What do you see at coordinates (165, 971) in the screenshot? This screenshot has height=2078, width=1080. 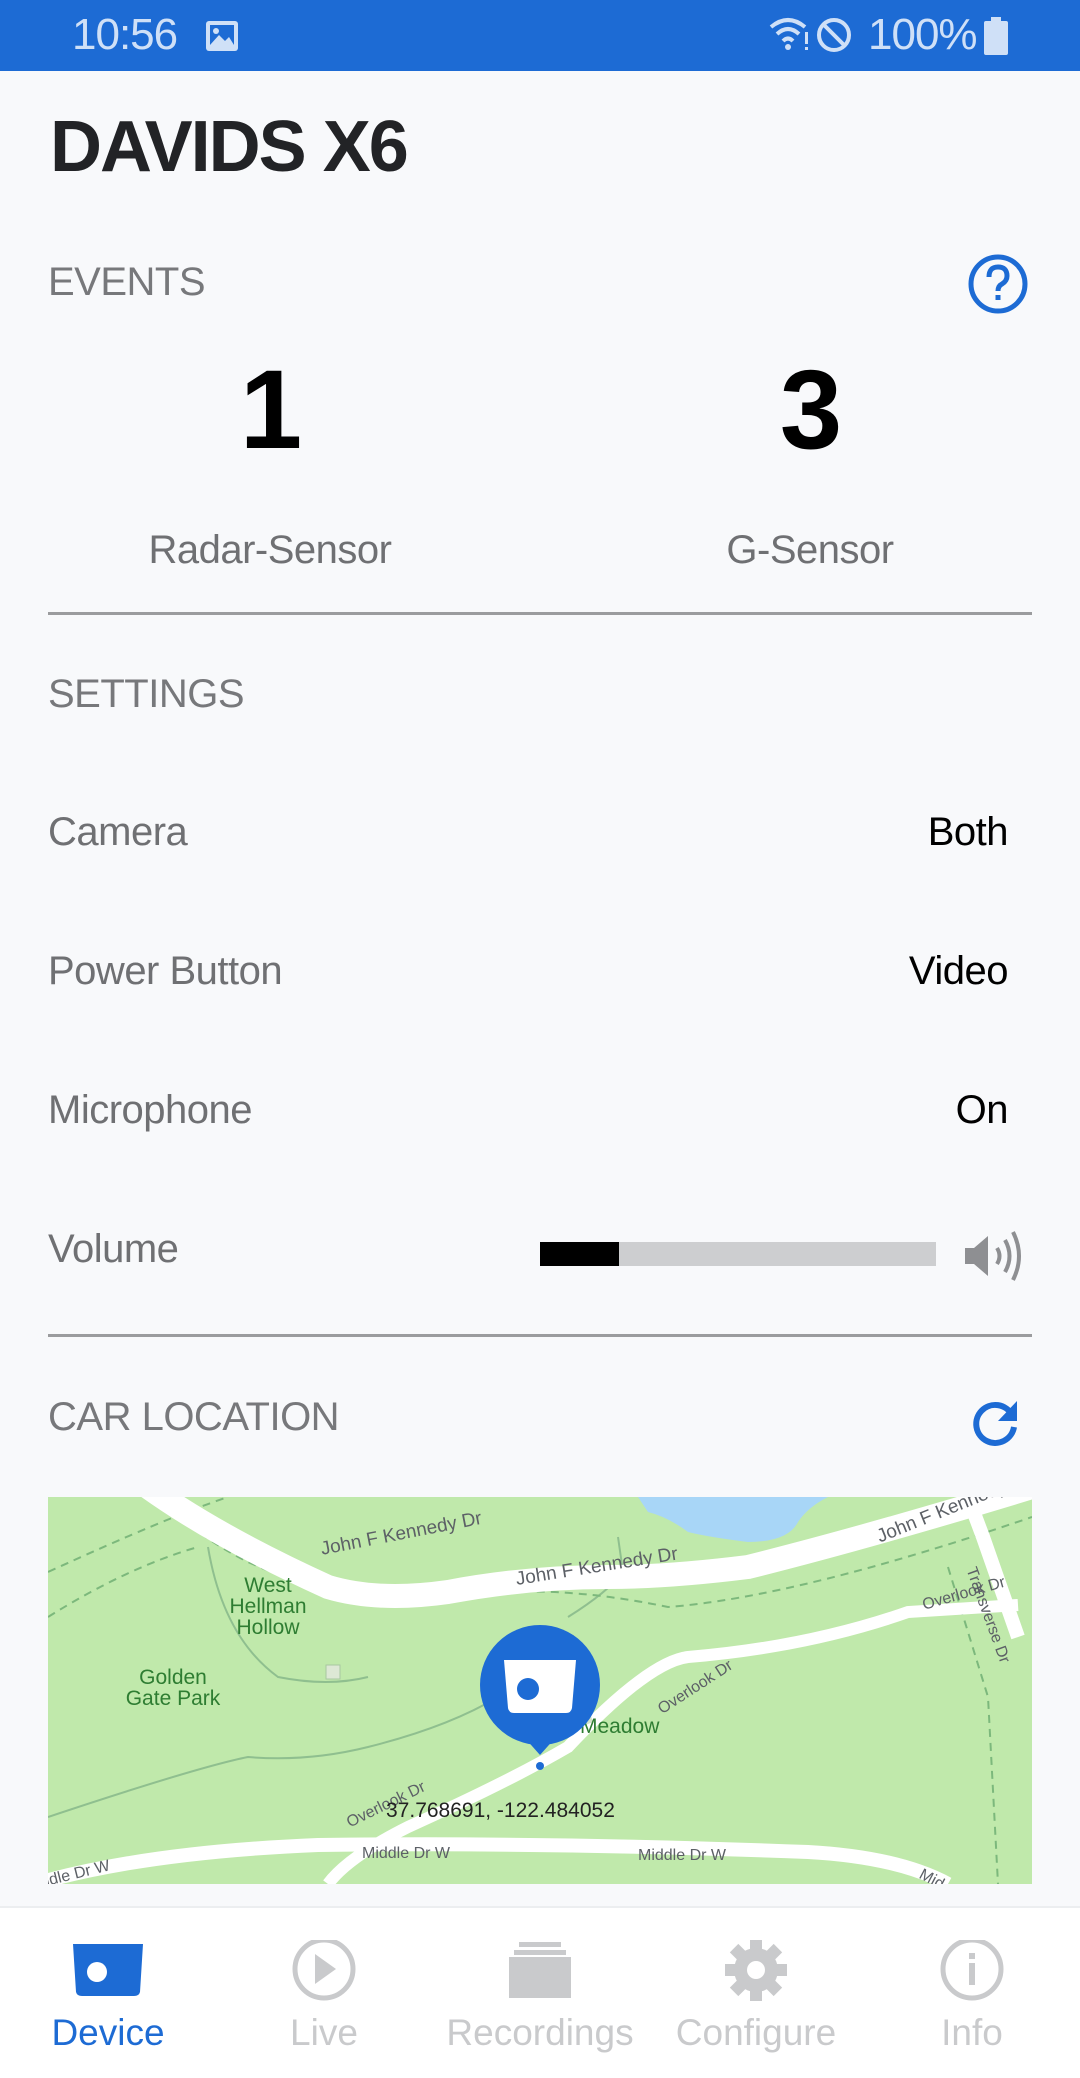 I see `setting-name: Power Button` at bounding box center [165, 971].